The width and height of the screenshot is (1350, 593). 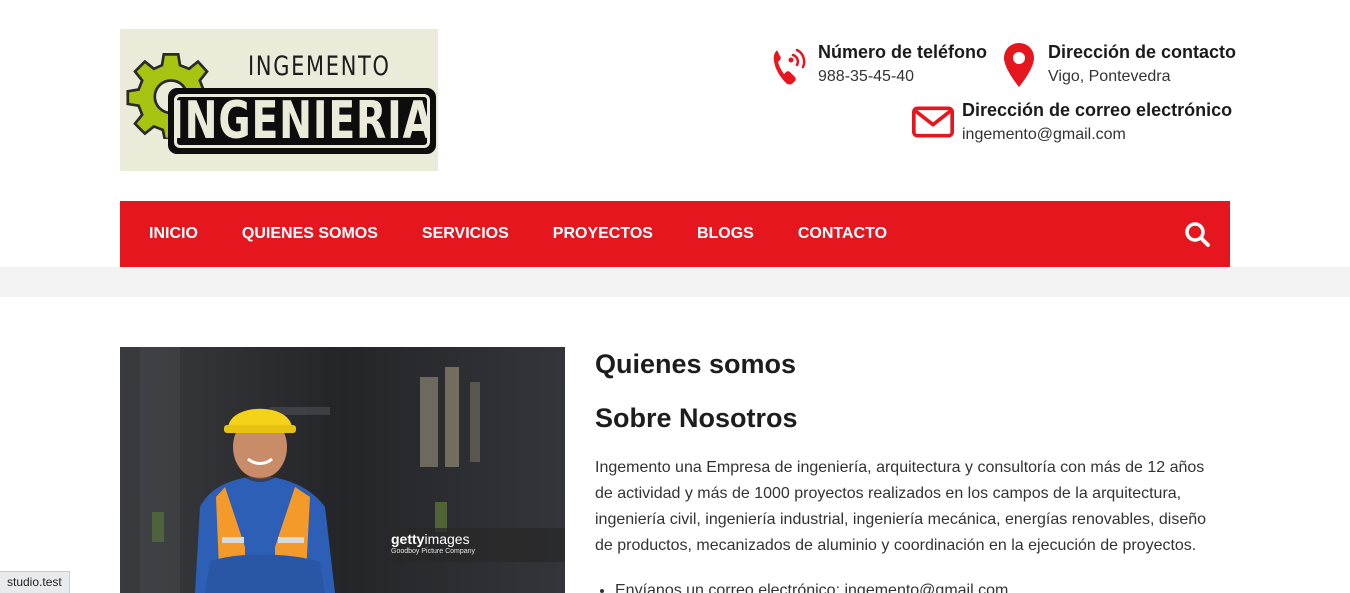 I want to click on nav-item-quienes-somos: QUIENES SOMOS, so click(x=310, y=234).